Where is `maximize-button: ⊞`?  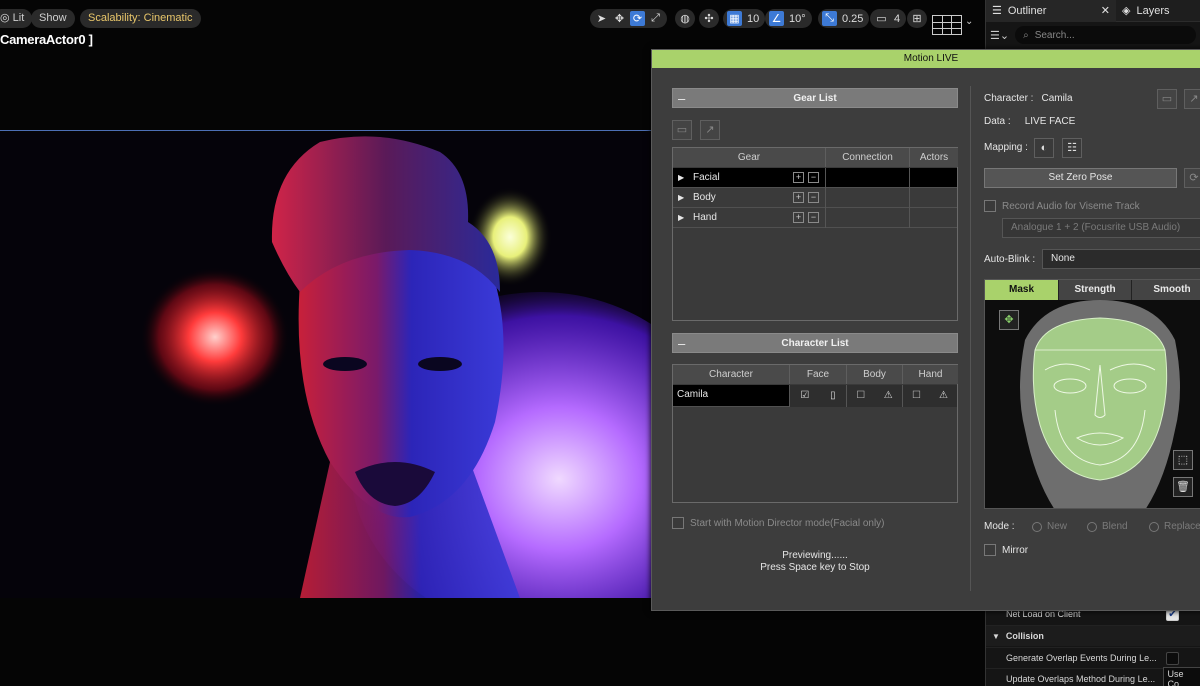 maximize-button: ⊞ is located at coordinates (917, 18).